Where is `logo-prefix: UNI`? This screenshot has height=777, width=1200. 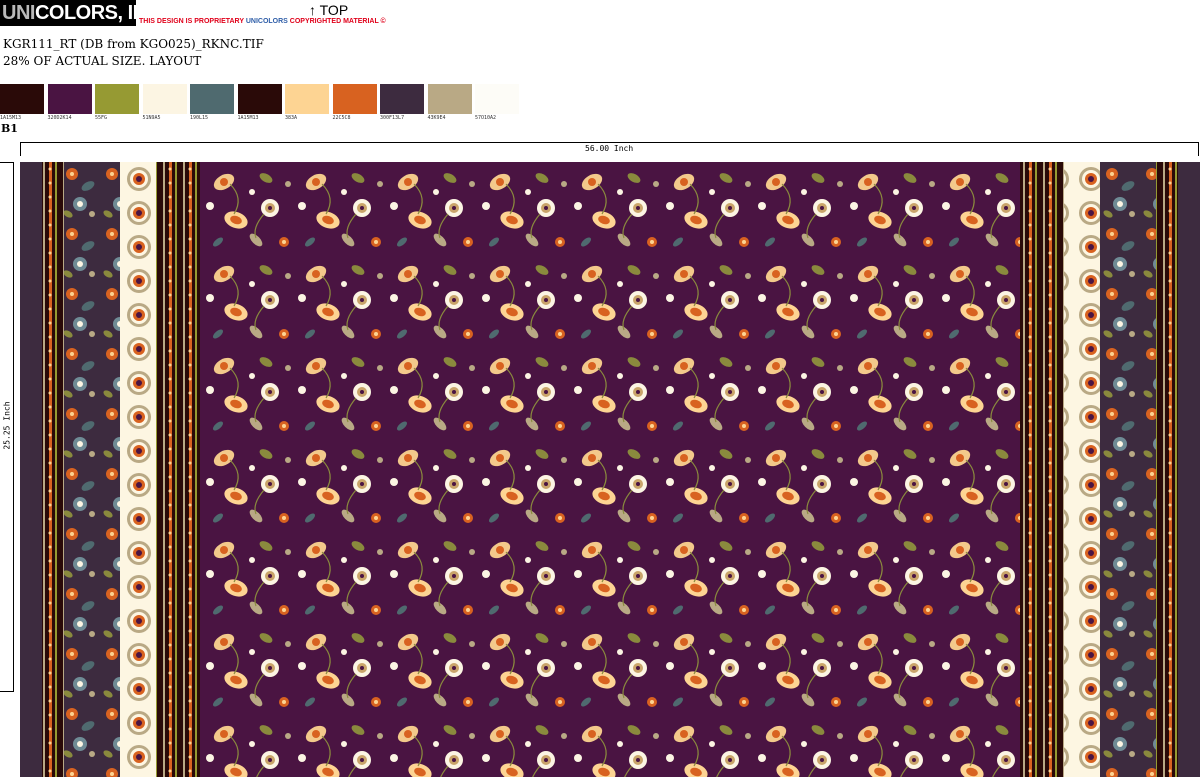
logo-prefix: UNI is located at coordinates (18, 13).